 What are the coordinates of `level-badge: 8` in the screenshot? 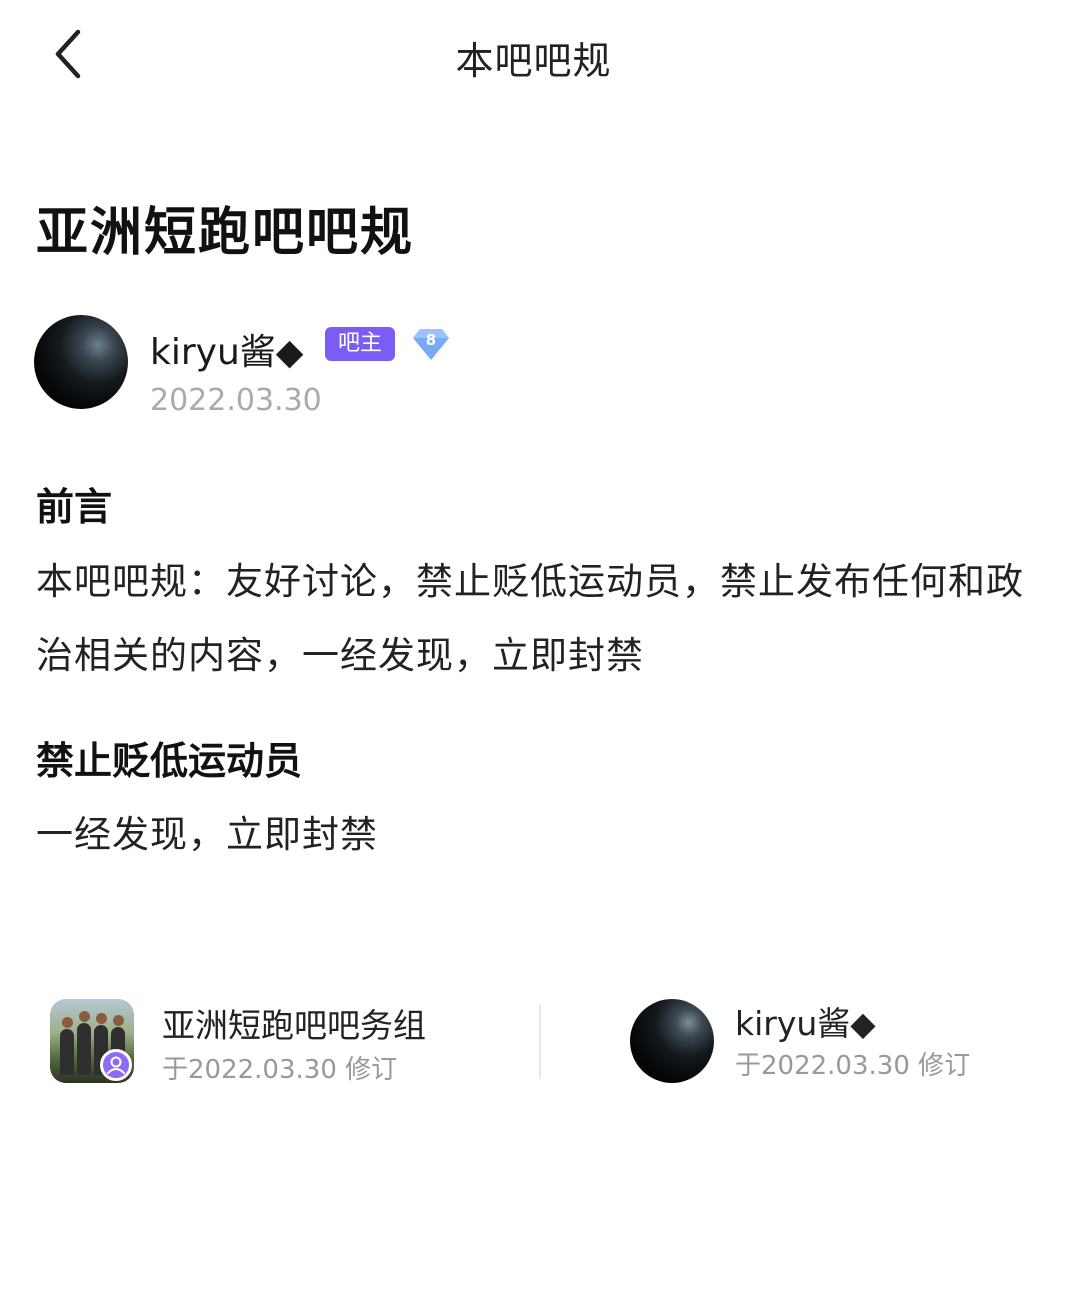 It's located at (431, 344).